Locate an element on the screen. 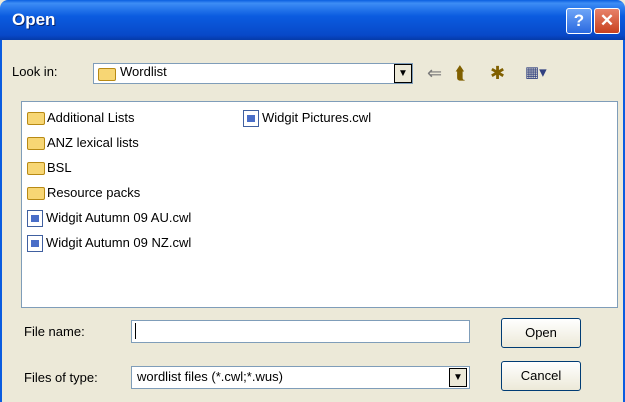 This screenshot has width=625, height=402. item-label: Widgit Pictures.cwl is located at coordinates (317, 117).